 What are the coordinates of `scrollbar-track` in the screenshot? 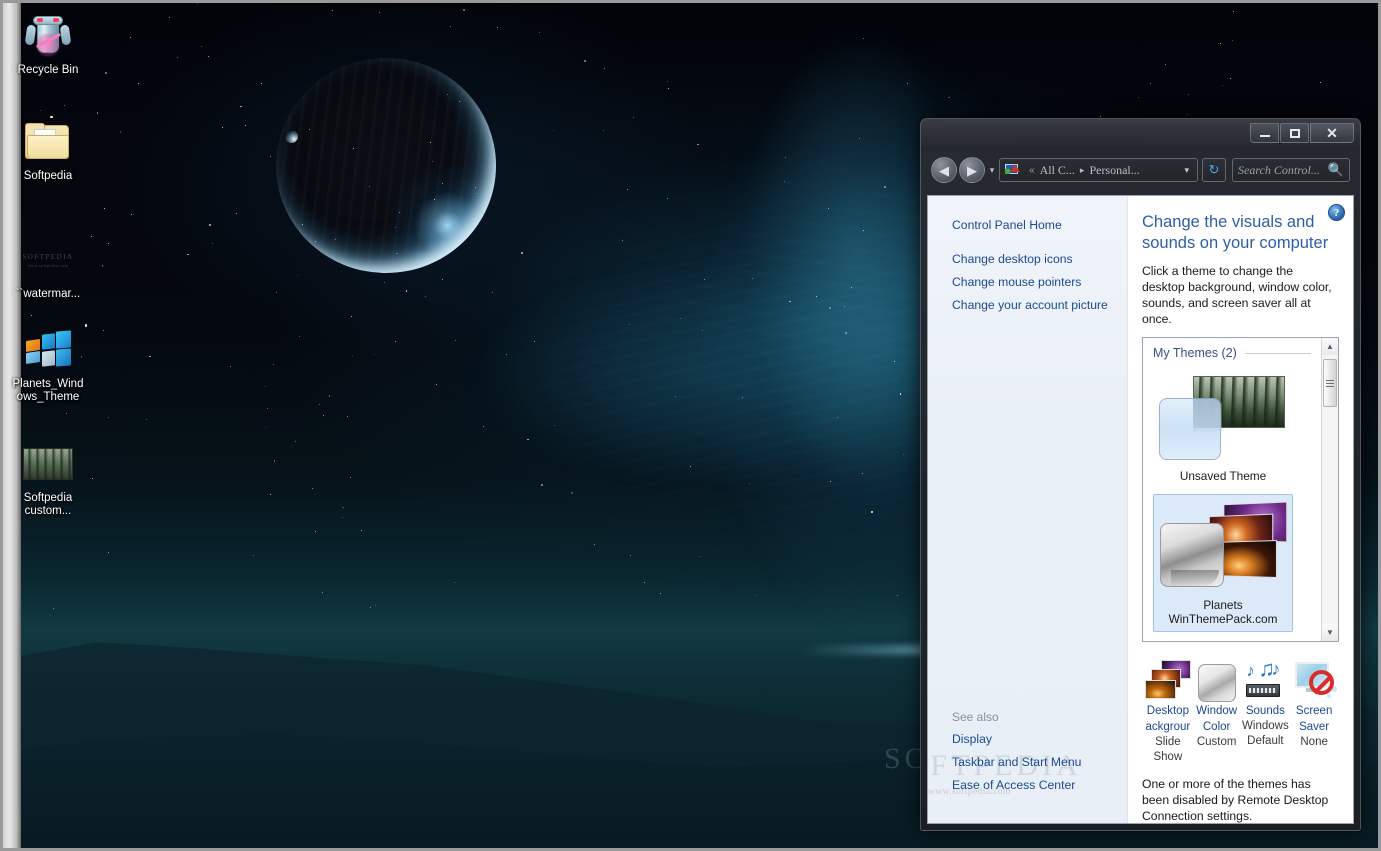 It's located at (1330, 489).